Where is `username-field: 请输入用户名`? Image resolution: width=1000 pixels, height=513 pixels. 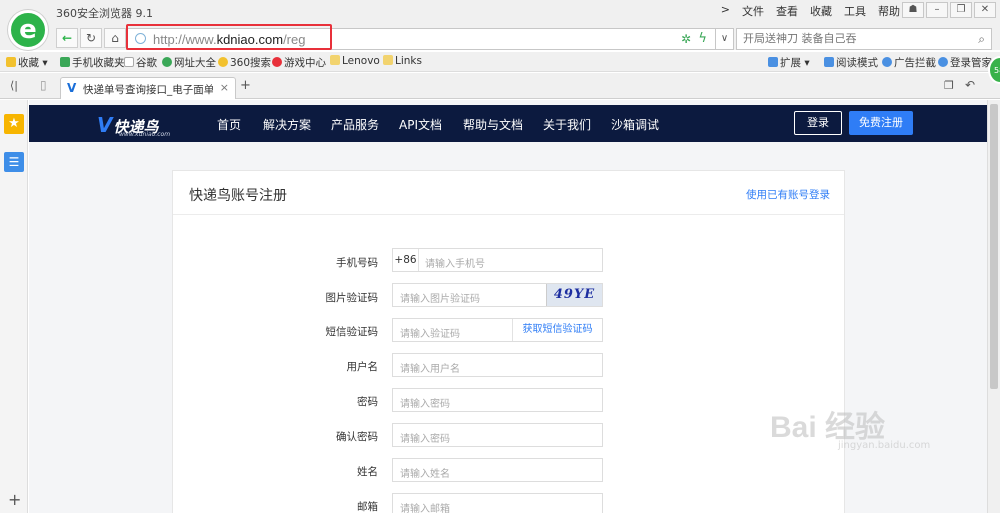 username-field: 请输入用户名 is located at coordinates (497, 365).